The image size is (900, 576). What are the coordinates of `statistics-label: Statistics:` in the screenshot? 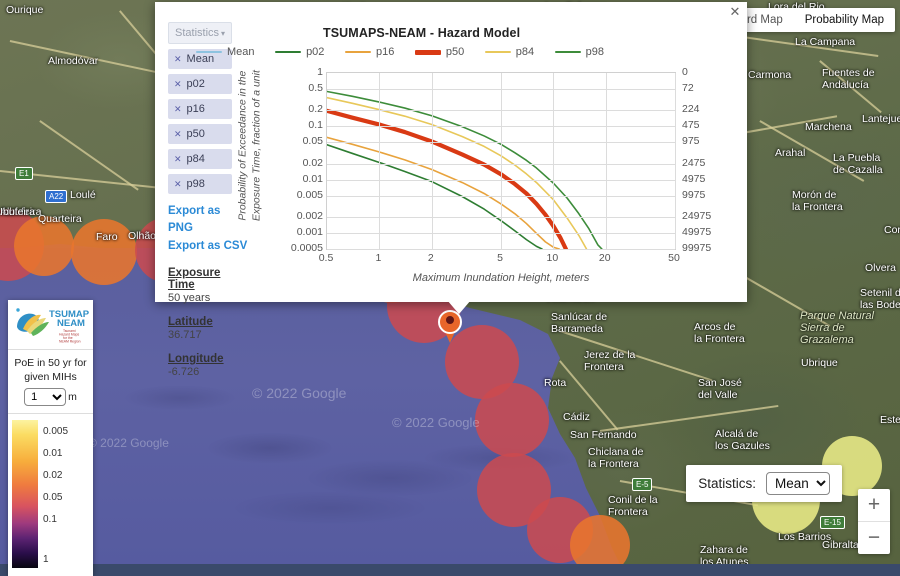 It's located at (727, 483).